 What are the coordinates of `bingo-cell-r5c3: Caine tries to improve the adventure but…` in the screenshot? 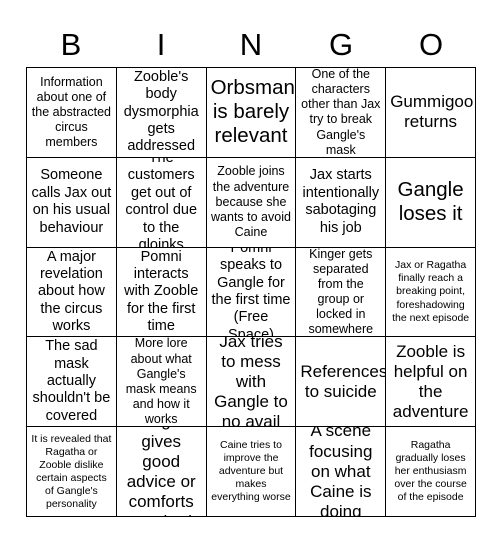 It's located at (251, 472).